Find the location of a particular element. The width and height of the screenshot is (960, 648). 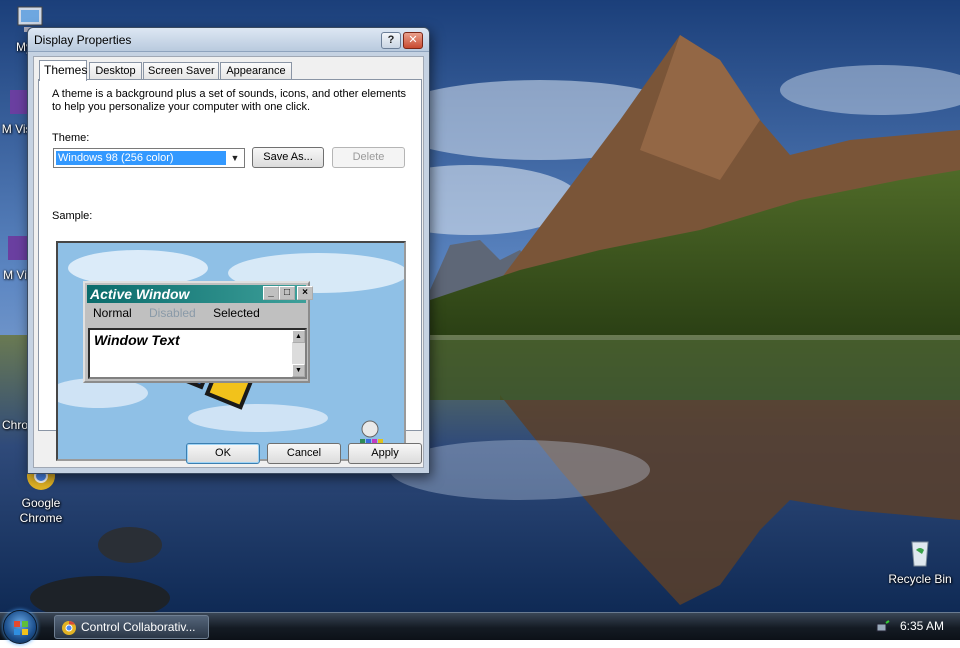

ok-button: OK is located at coordinates (223, 453).